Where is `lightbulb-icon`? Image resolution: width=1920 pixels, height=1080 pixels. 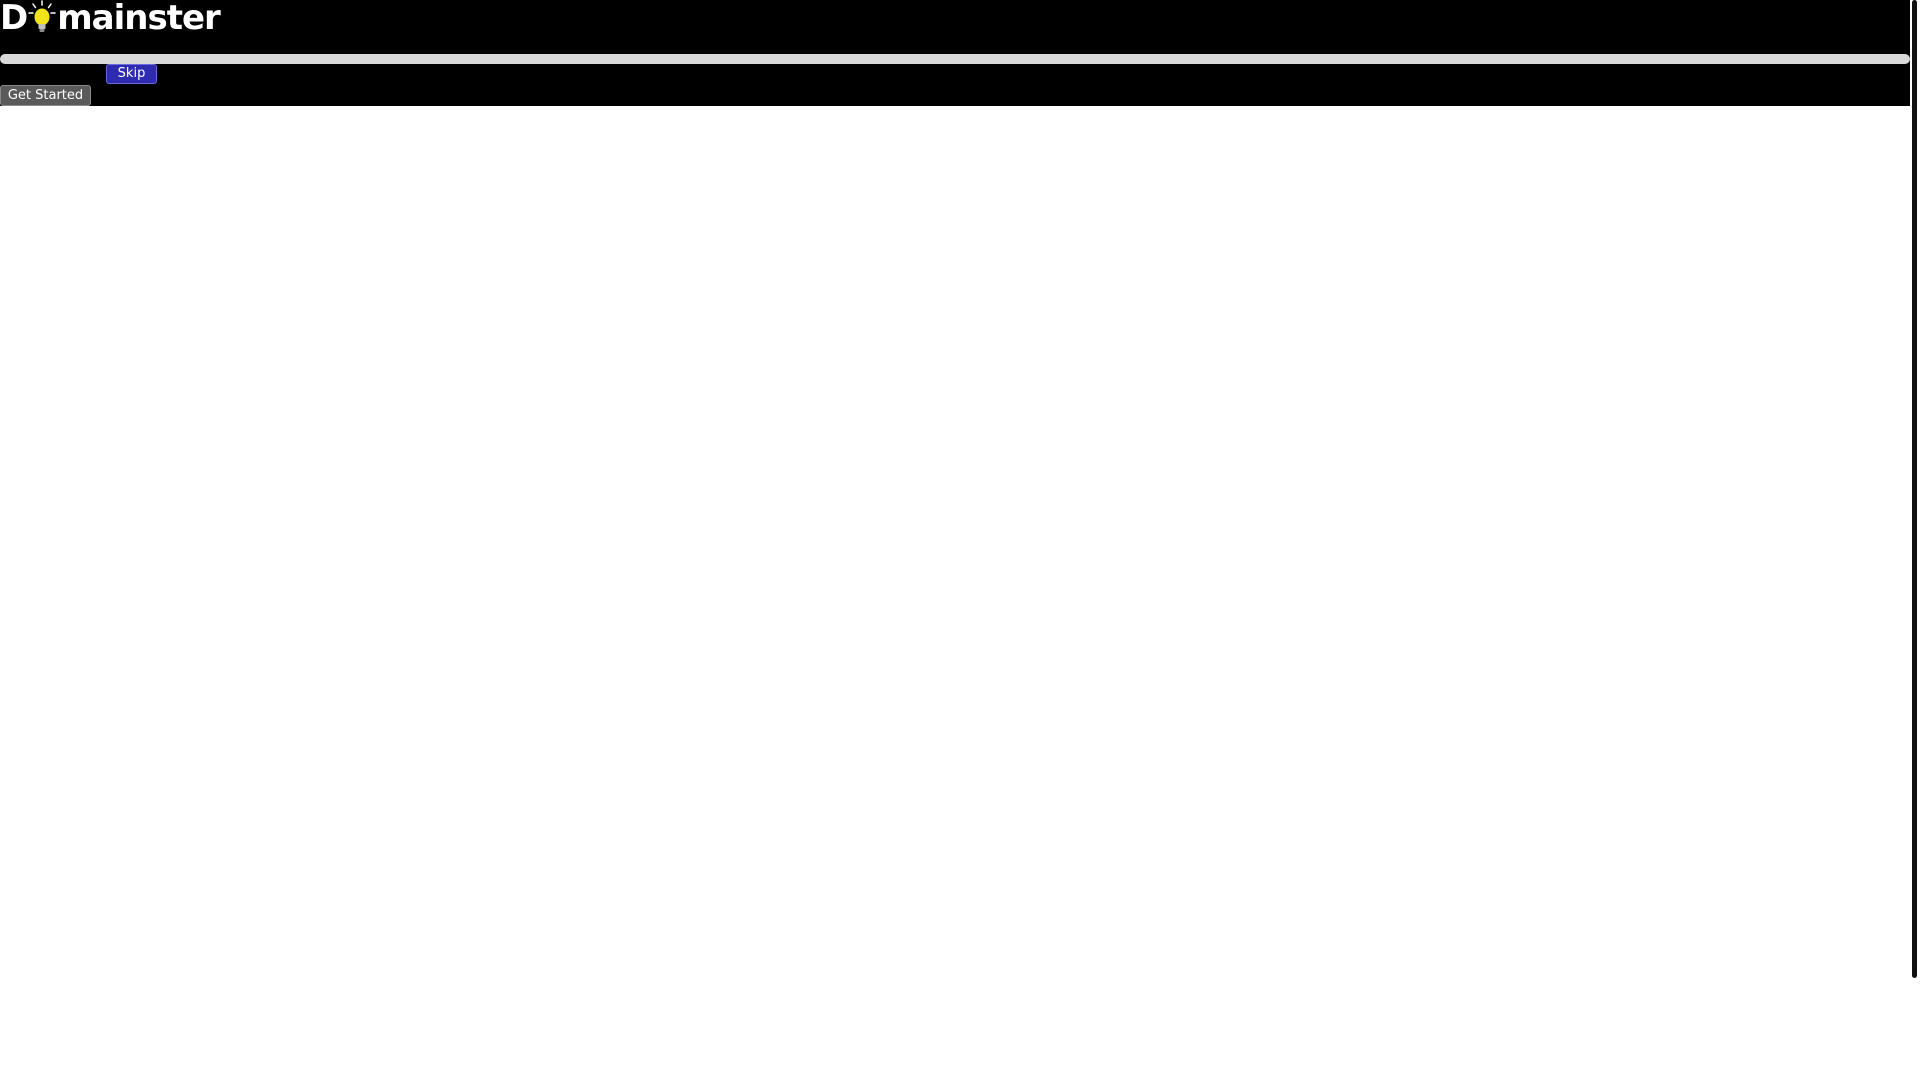
lightbulb-icon is located at coordinates (42, 18).